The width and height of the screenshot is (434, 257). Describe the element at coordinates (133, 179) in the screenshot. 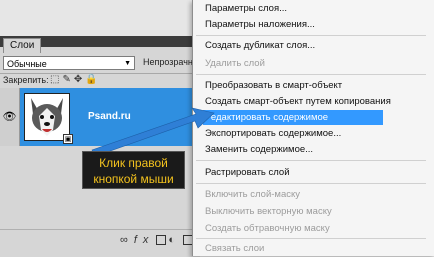

I see `callout-line-2: кнопкой мыши` at that location.